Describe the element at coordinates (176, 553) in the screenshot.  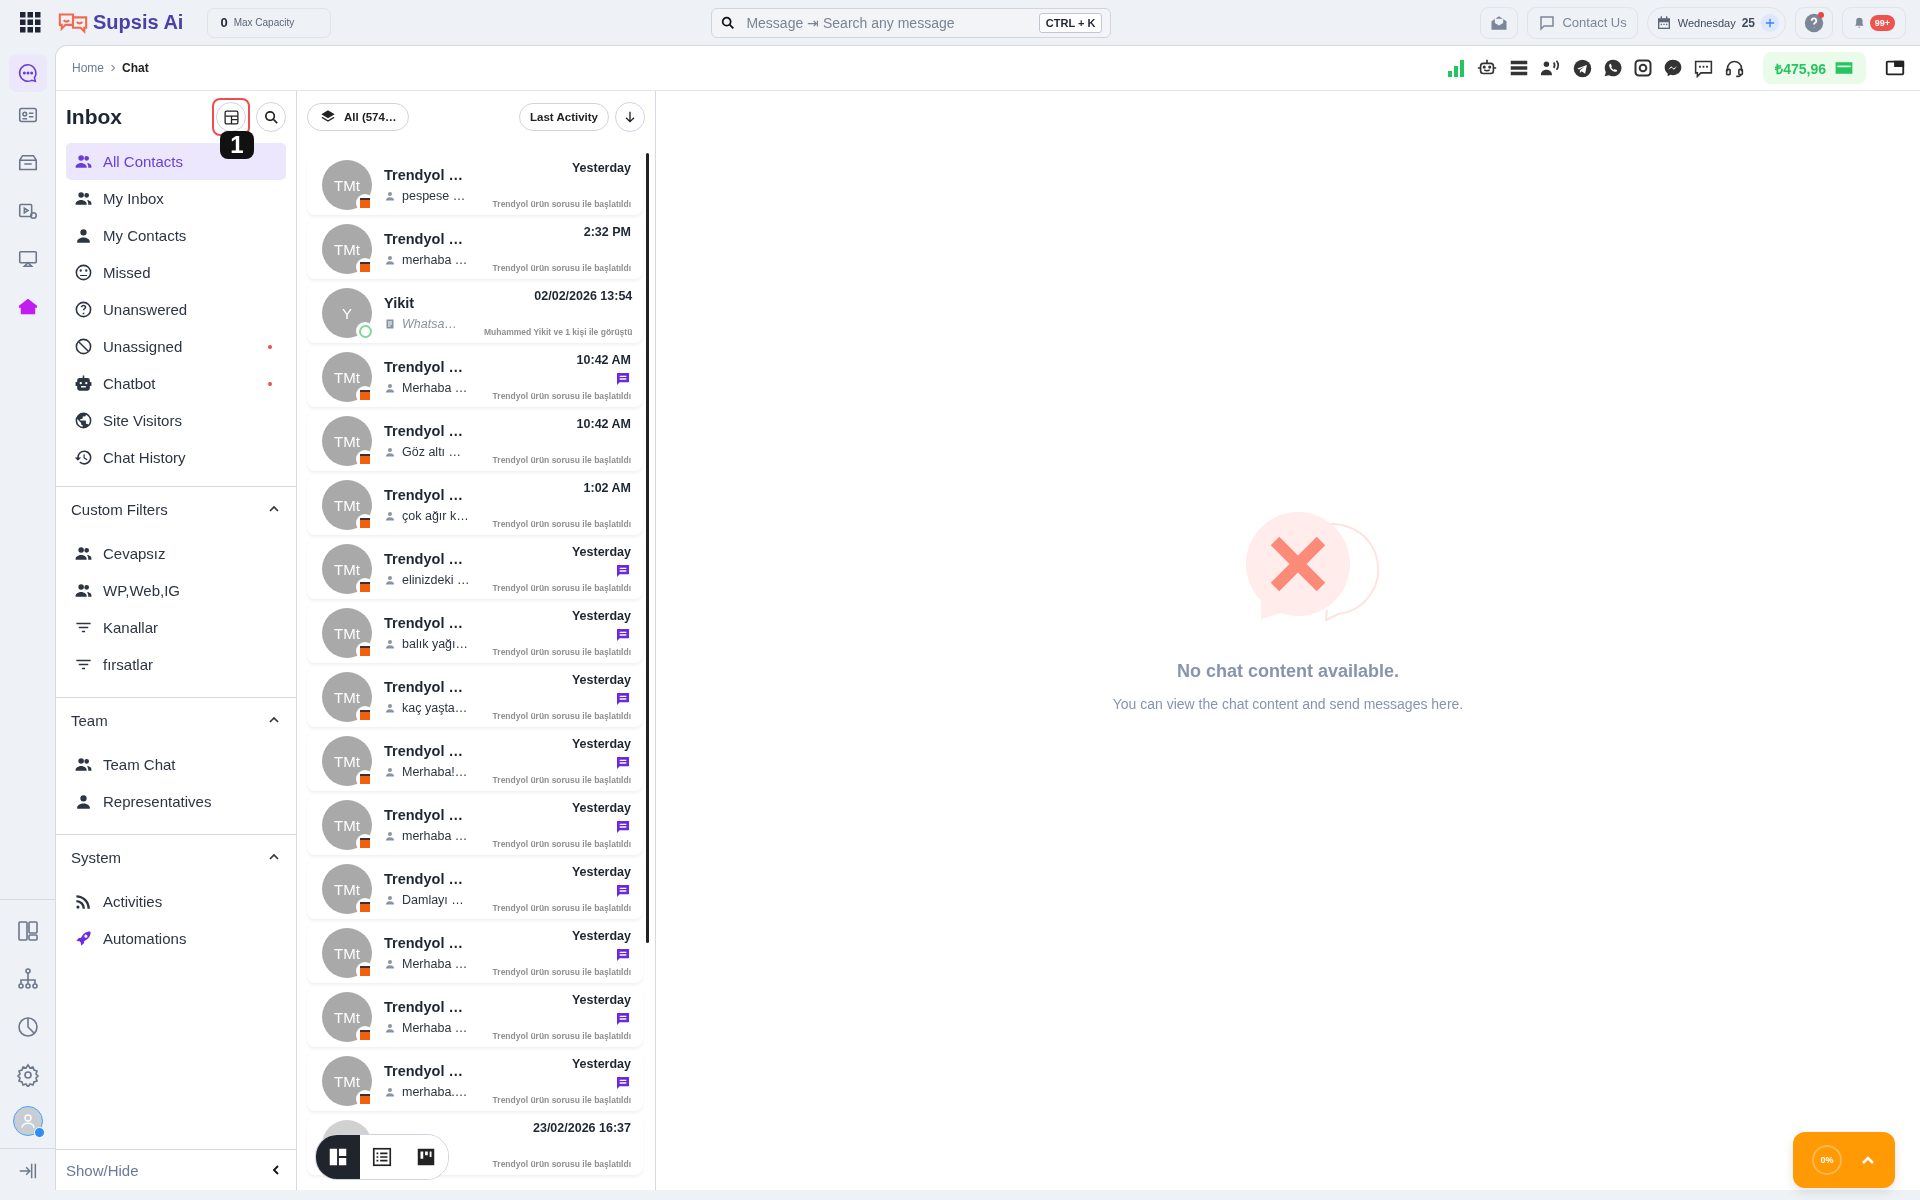
I see `nav-item: Cevapsız` at that location.